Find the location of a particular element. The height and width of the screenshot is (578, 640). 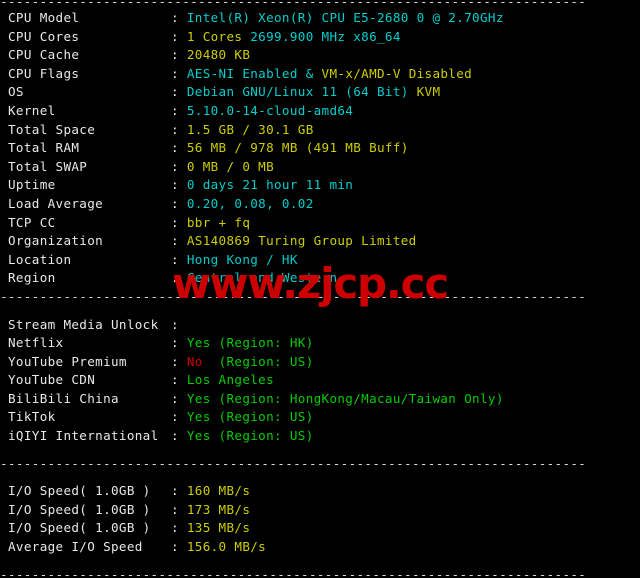

io-label: Average I/O Speed is located at coordinates (75, 547).